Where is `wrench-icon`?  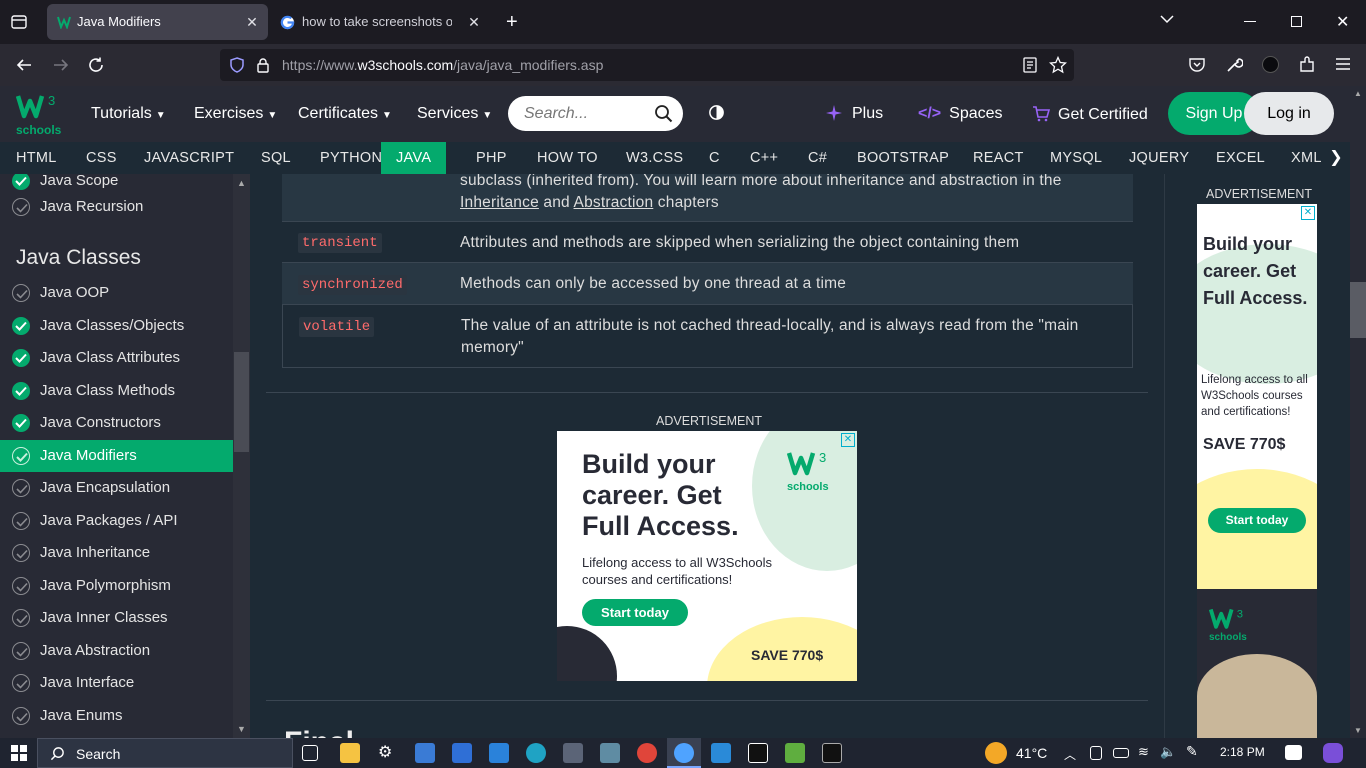 wrench-icon is located at coordinates (1234, 65).